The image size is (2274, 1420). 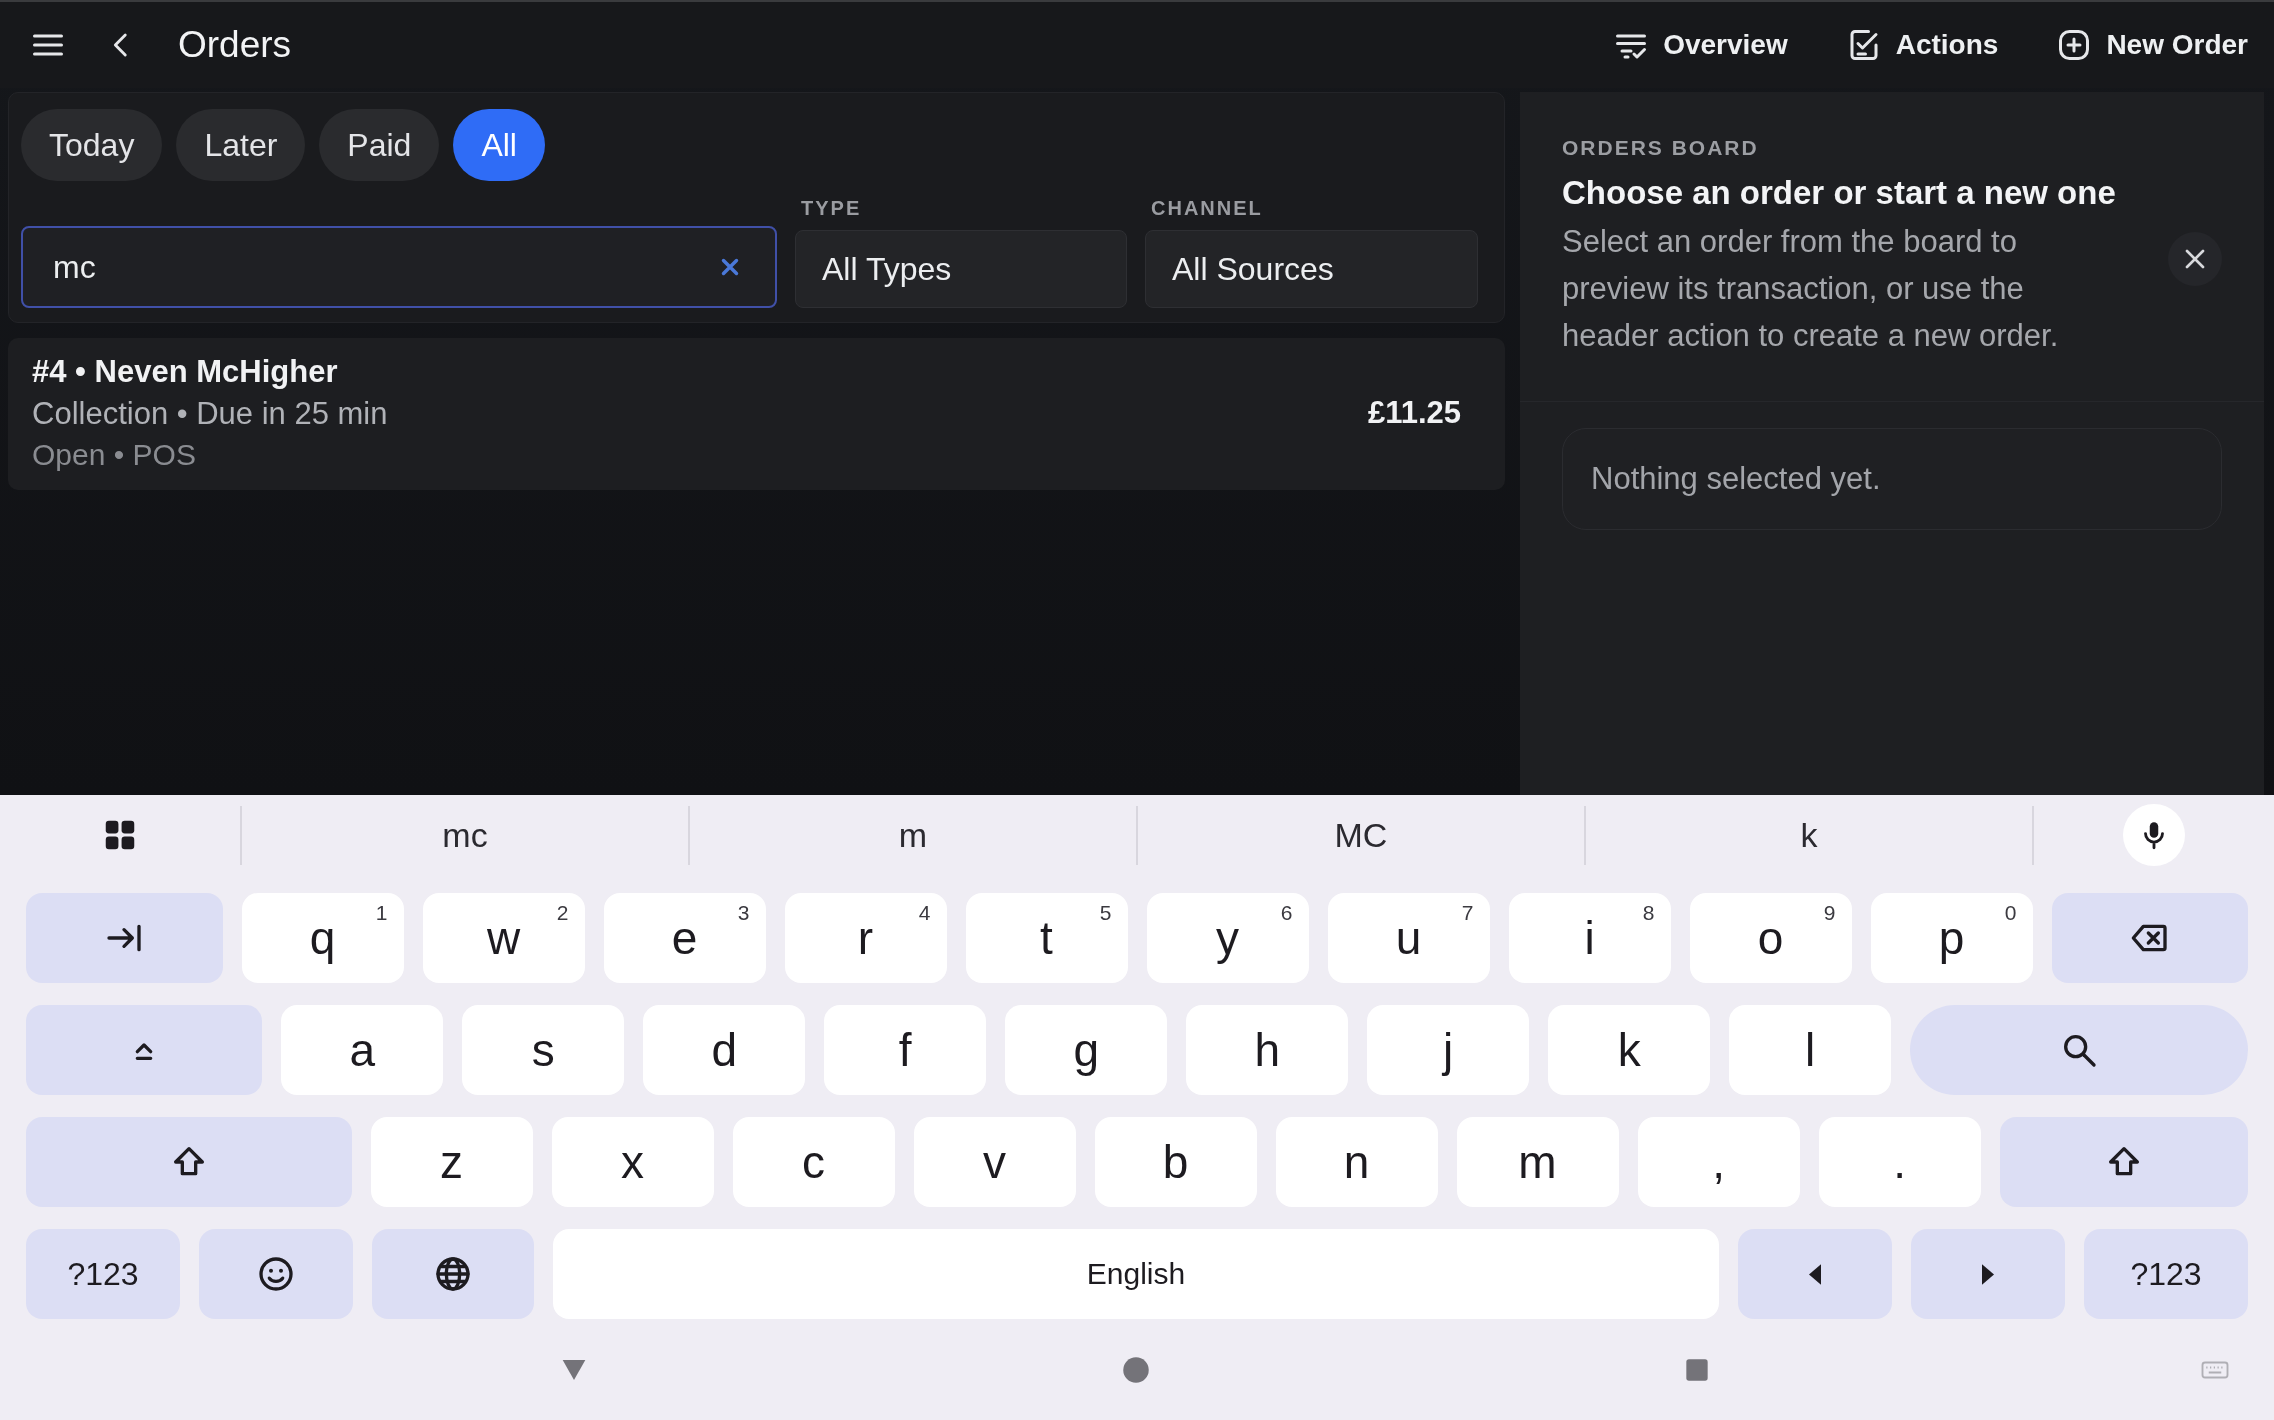 I want to click on order-total: £11.25, so click(x=1414, y=413).